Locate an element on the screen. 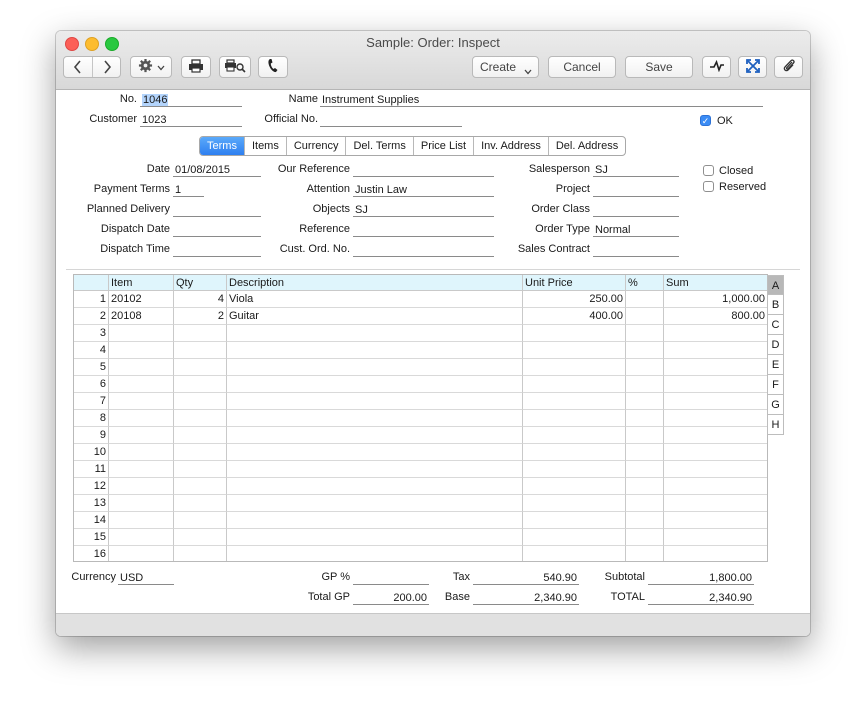  date-field: 01/08/2015 is located at coordinates (217, 170).